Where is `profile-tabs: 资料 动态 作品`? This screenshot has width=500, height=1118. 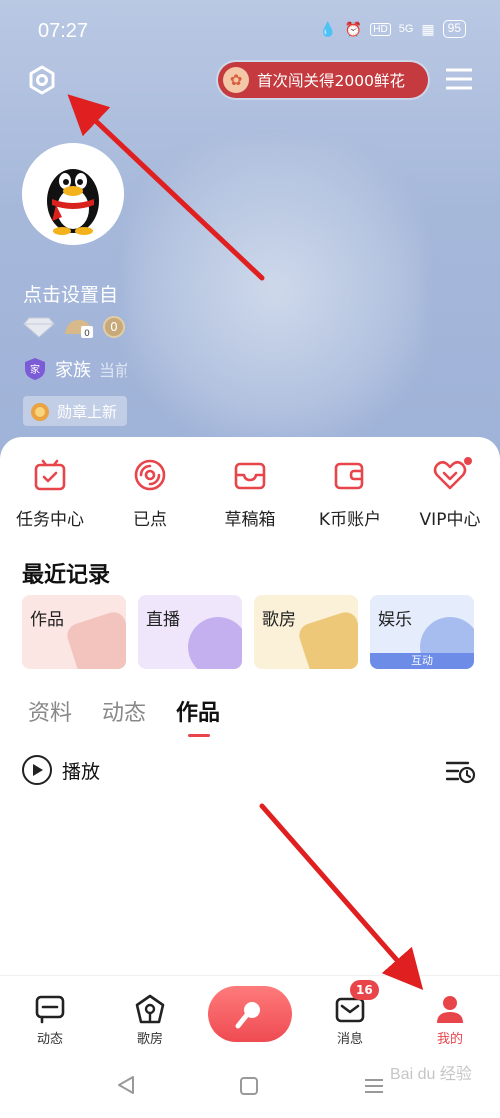
profile-tabs: 资料 动态 作品 is located at coordinates (124, 716).